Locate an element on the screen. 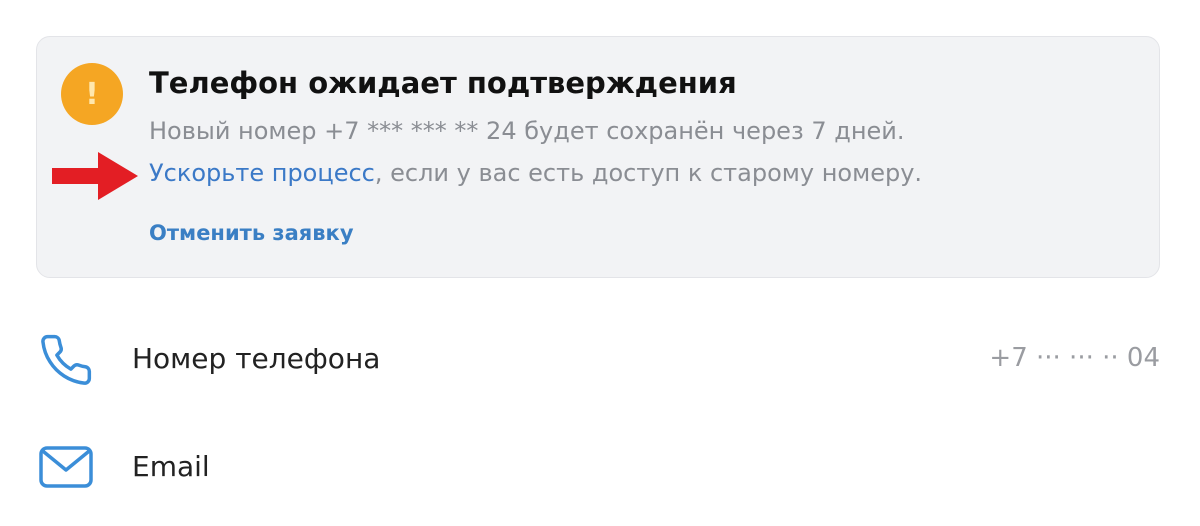 The height and width of the screenshot is (526, 1200). mail-icon is located at coordinates (66, 467).